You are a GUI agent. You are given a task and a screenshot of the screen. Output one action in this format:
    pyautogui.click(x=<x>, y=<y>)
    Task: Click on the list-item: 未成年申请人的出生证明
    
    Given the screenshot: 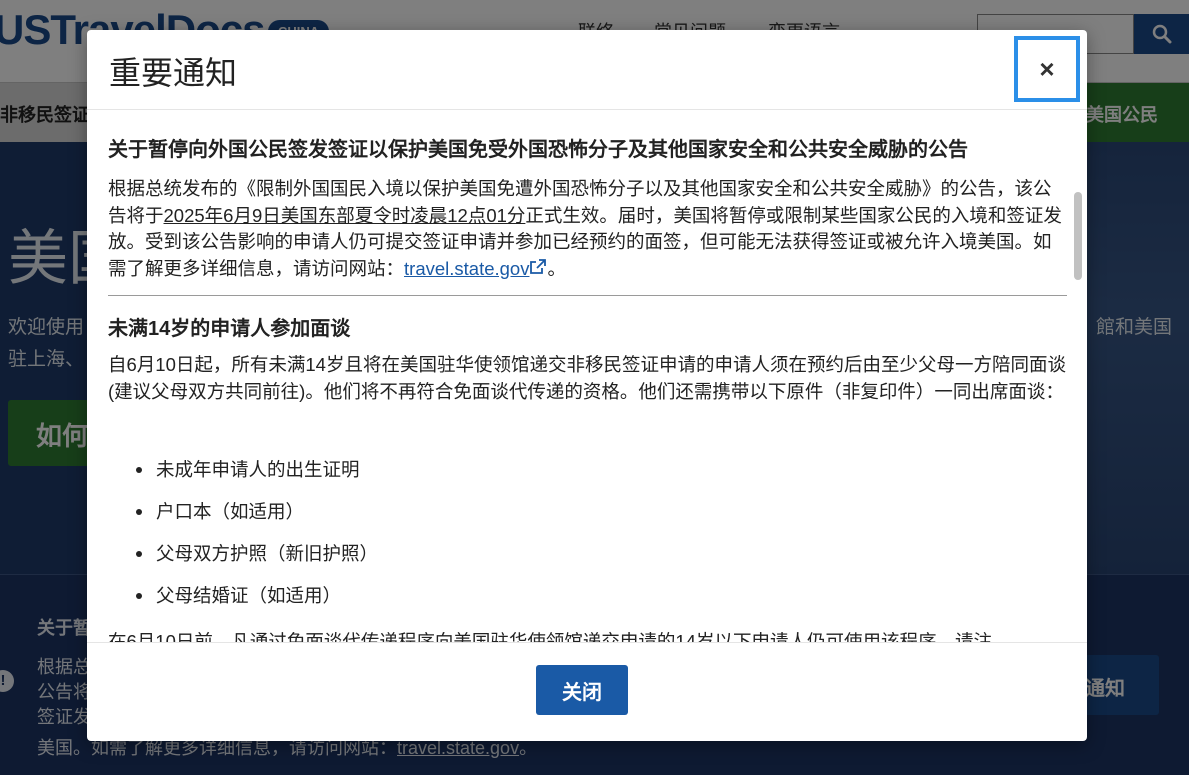 What is the action you would take?
    pyautogui.click(x=257, y=478)
    